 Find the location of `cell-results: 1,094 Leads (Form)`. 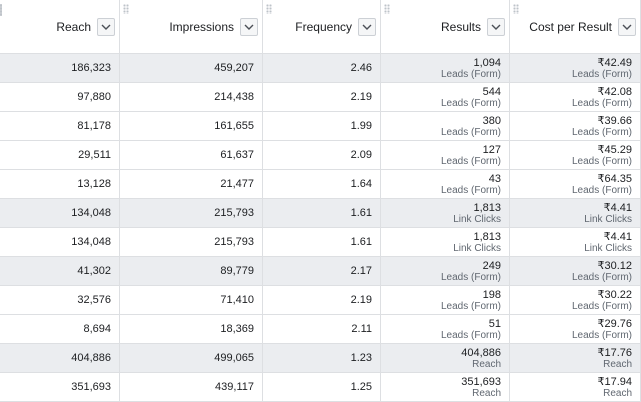

cell-results: 1,094 Leads (Form) is located at coordinates (445, 68).